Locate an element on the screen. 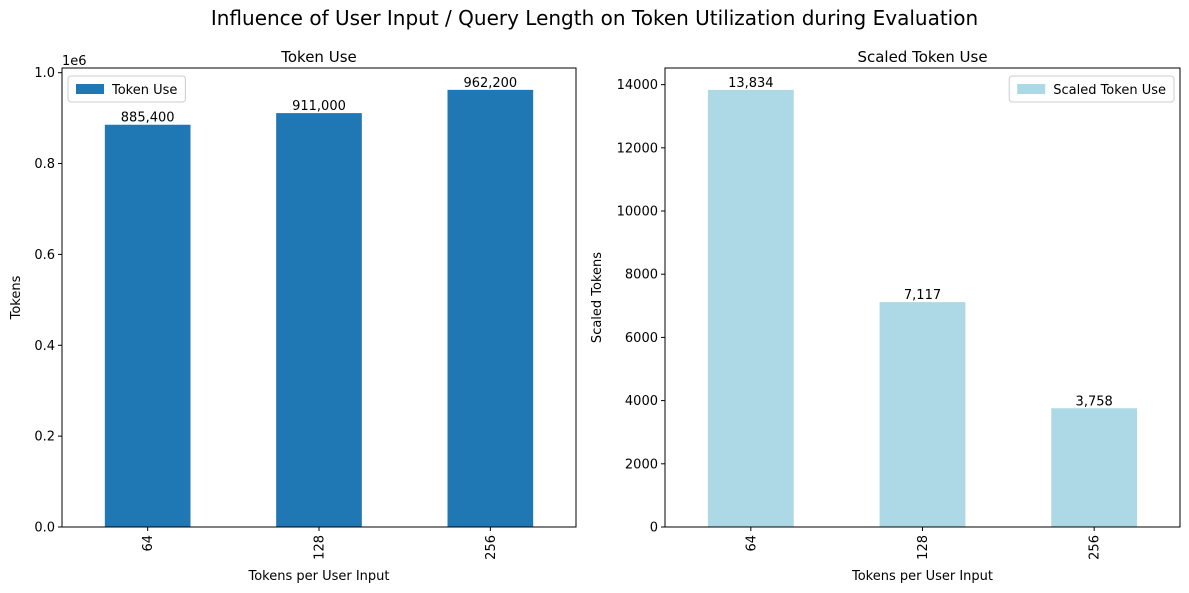 The width and height of the screenshot is (1189, 593). panel1-x-tick-label: 64 is located at coordinates (148, 543).